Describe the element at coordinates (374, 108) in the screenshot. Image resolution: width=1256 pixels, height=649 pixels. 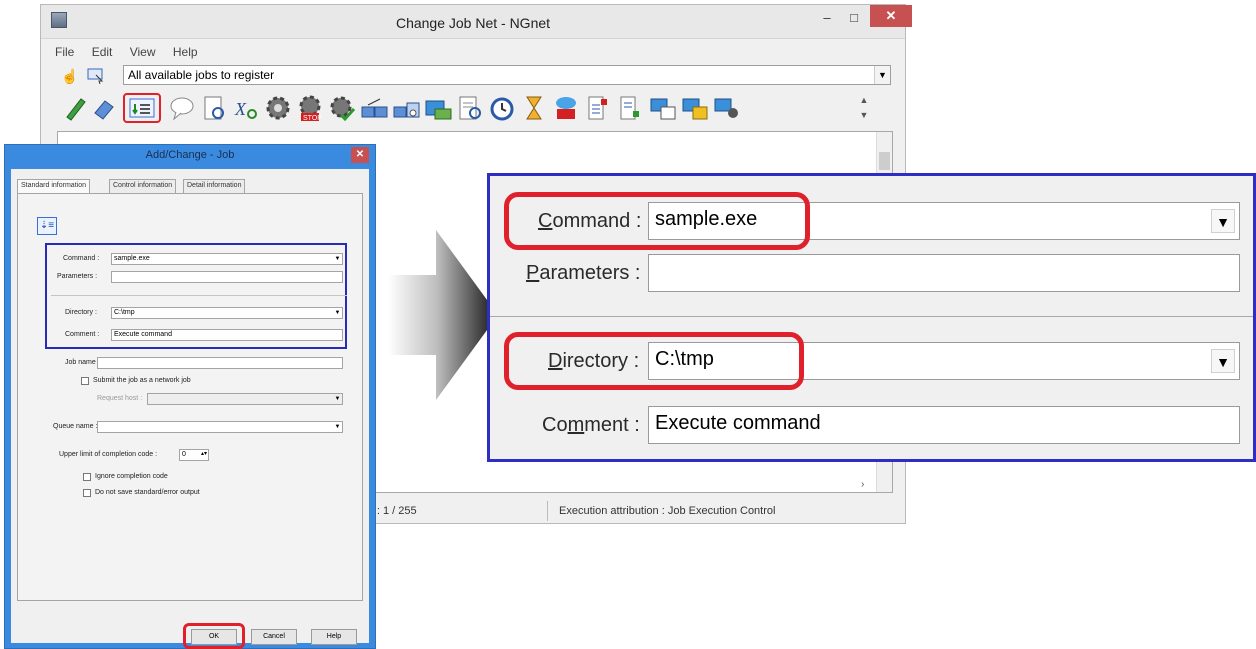
I see `transfer-out-icon` at that location.